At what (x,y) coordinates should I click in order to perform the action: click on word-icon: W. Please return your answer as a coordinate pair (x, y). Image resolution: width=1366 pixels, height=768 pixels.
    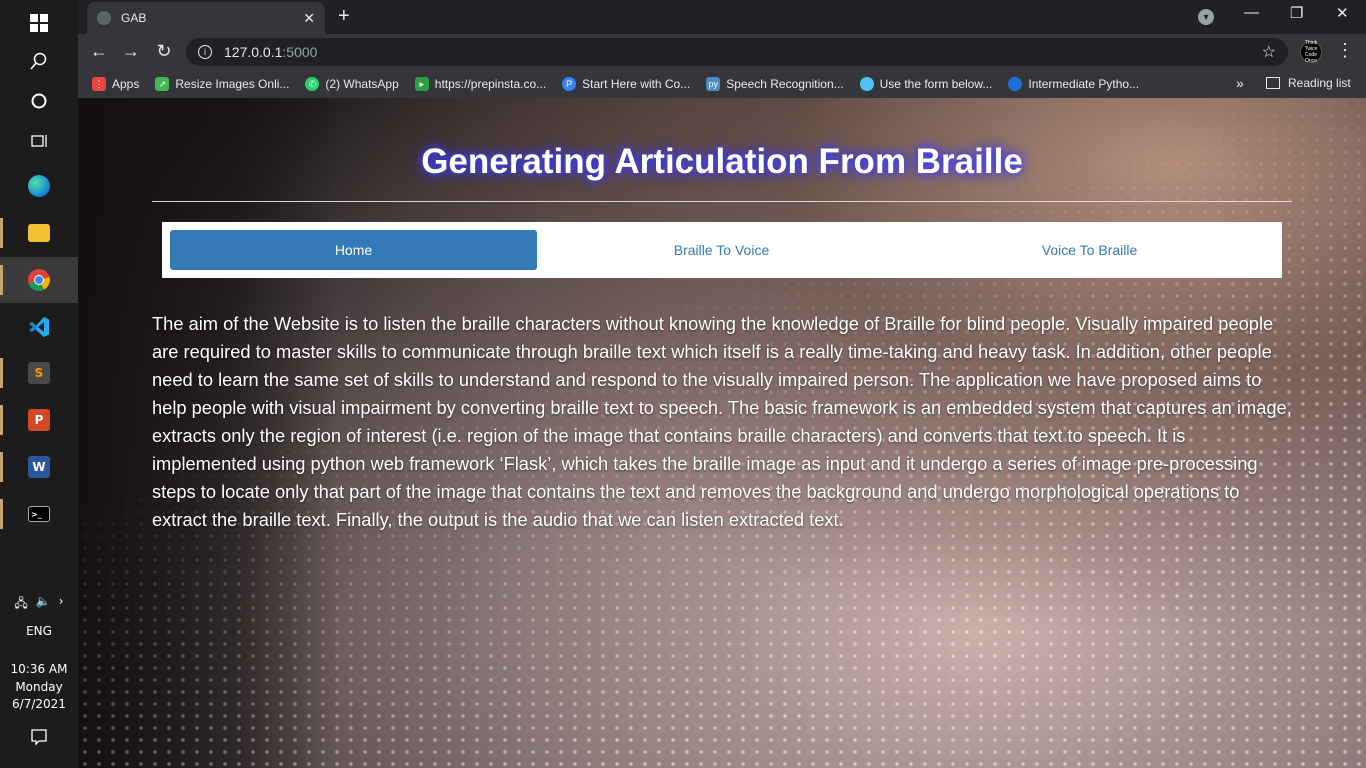
    Looking at the image, I should click on (39, 467).